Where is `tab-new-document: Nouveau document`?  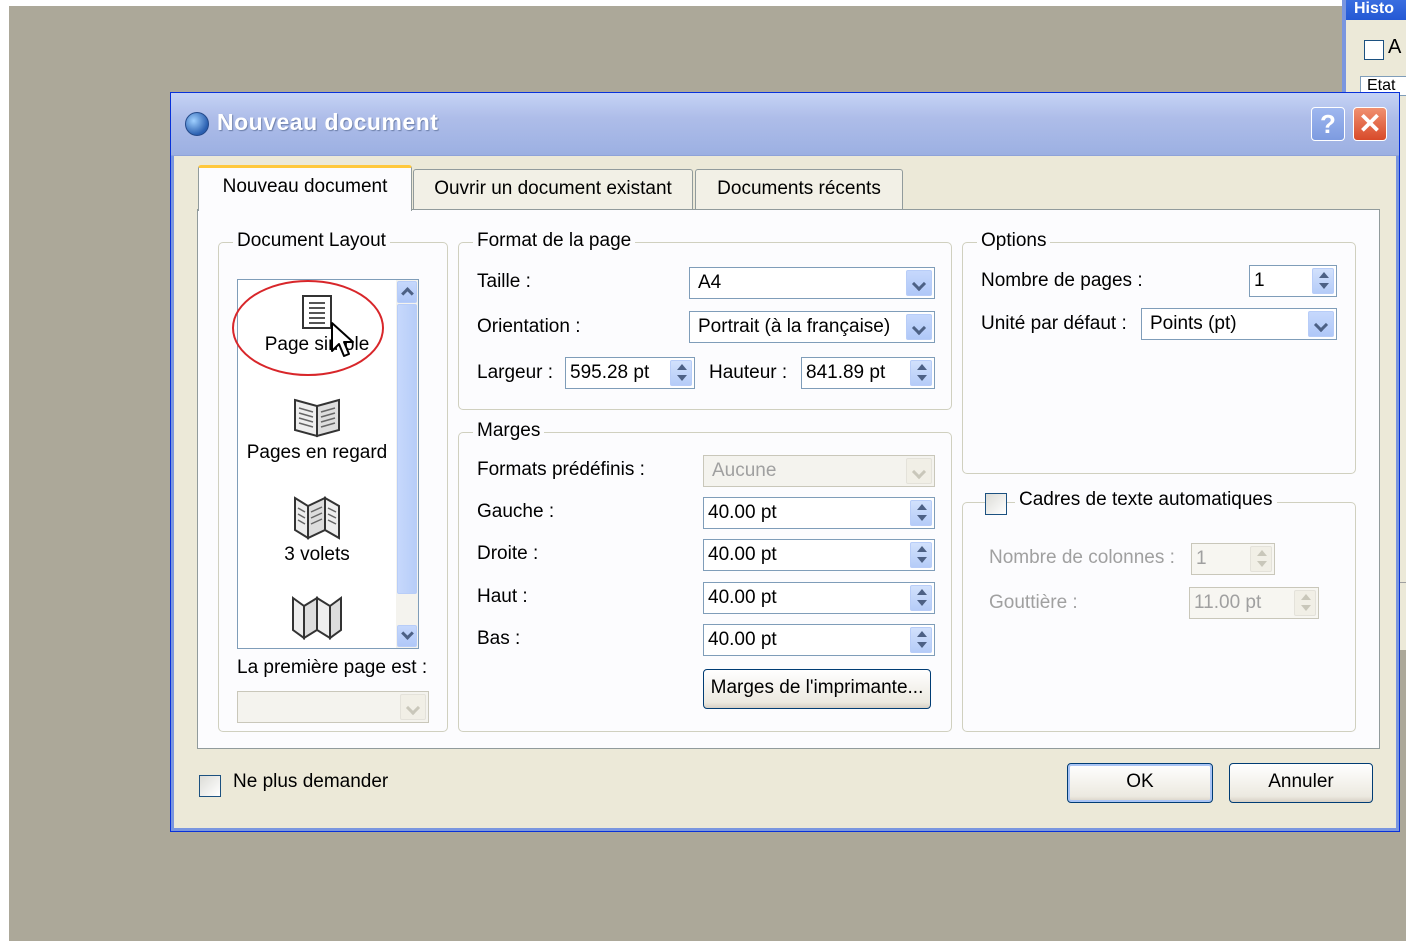 tab-new-document: Nouveau document is located at coordinates (305, 188).